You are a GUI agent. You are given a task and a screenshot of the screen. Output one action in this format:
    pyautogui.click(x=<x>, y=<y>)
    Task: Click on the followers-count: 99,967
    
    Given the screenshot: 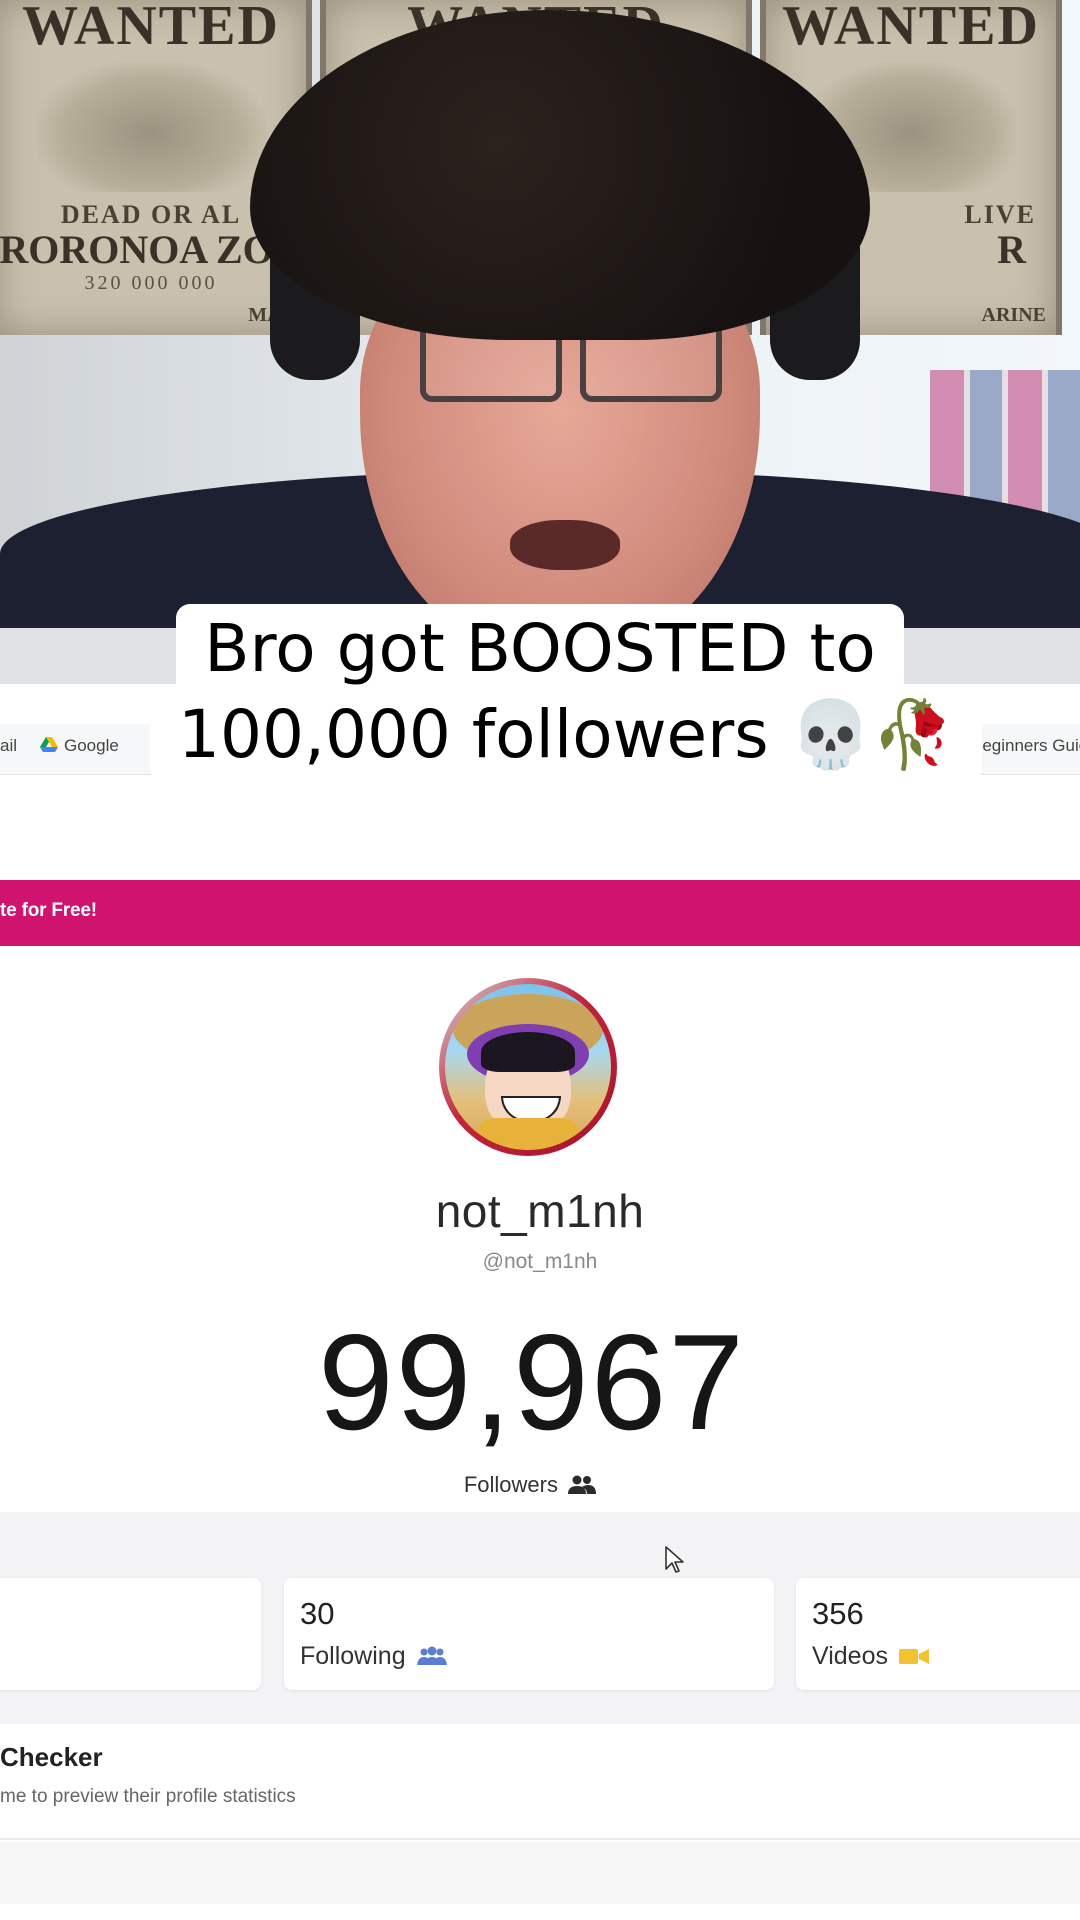 What is the action you would take?
    pyautogui.click(x=532, y=1382)
    